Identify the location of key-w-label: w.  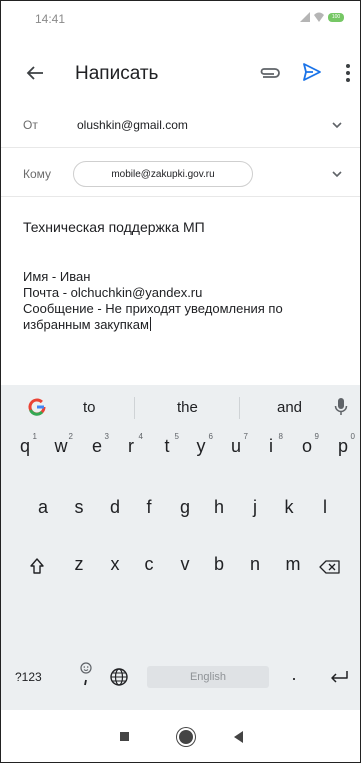
(61, 446).